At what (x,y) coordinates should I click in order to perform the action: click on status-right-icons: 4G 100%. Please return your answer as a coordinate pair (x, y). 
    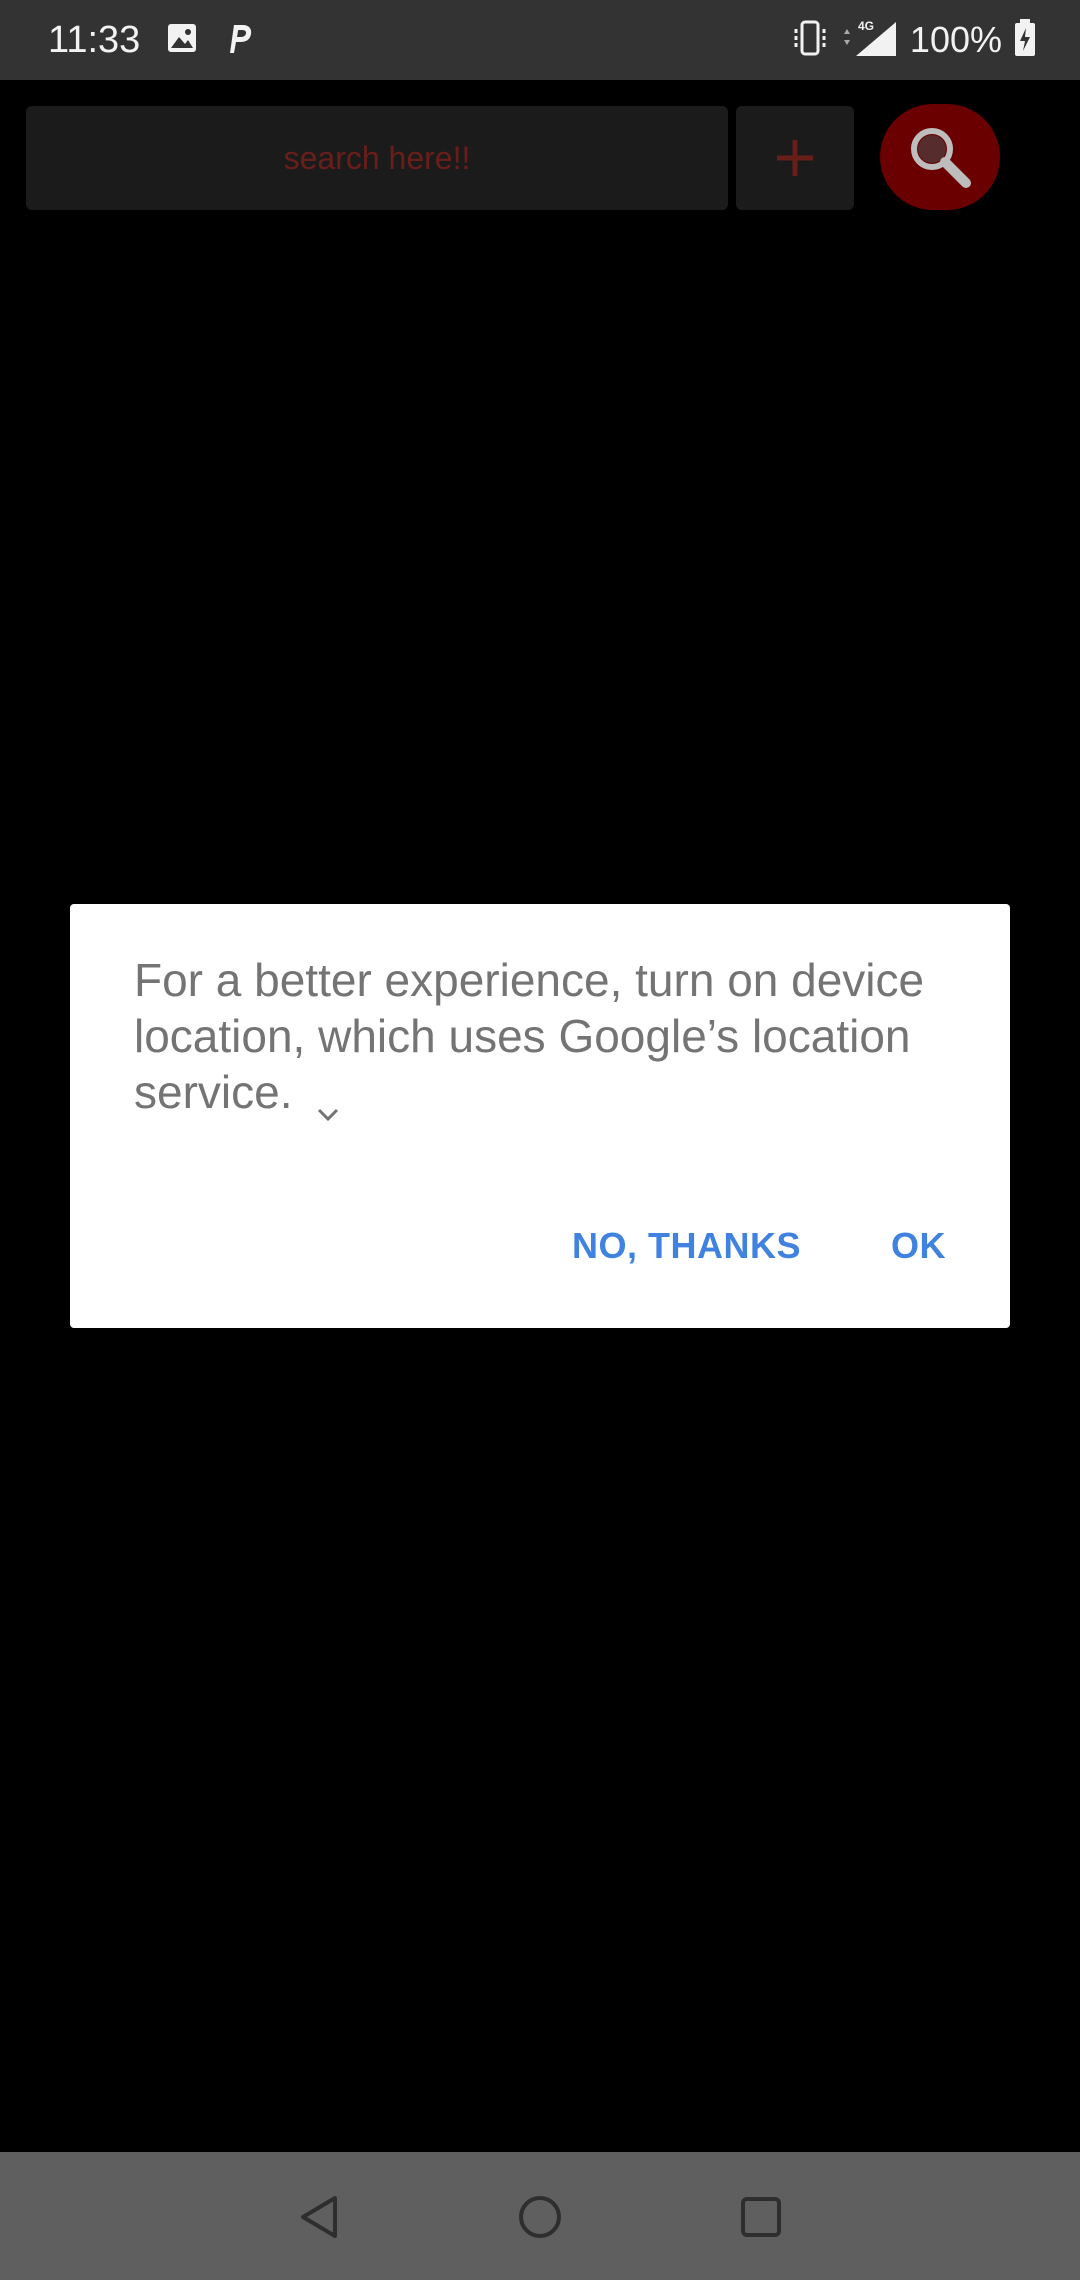
    Looking at the image, I should click on (914, 40).